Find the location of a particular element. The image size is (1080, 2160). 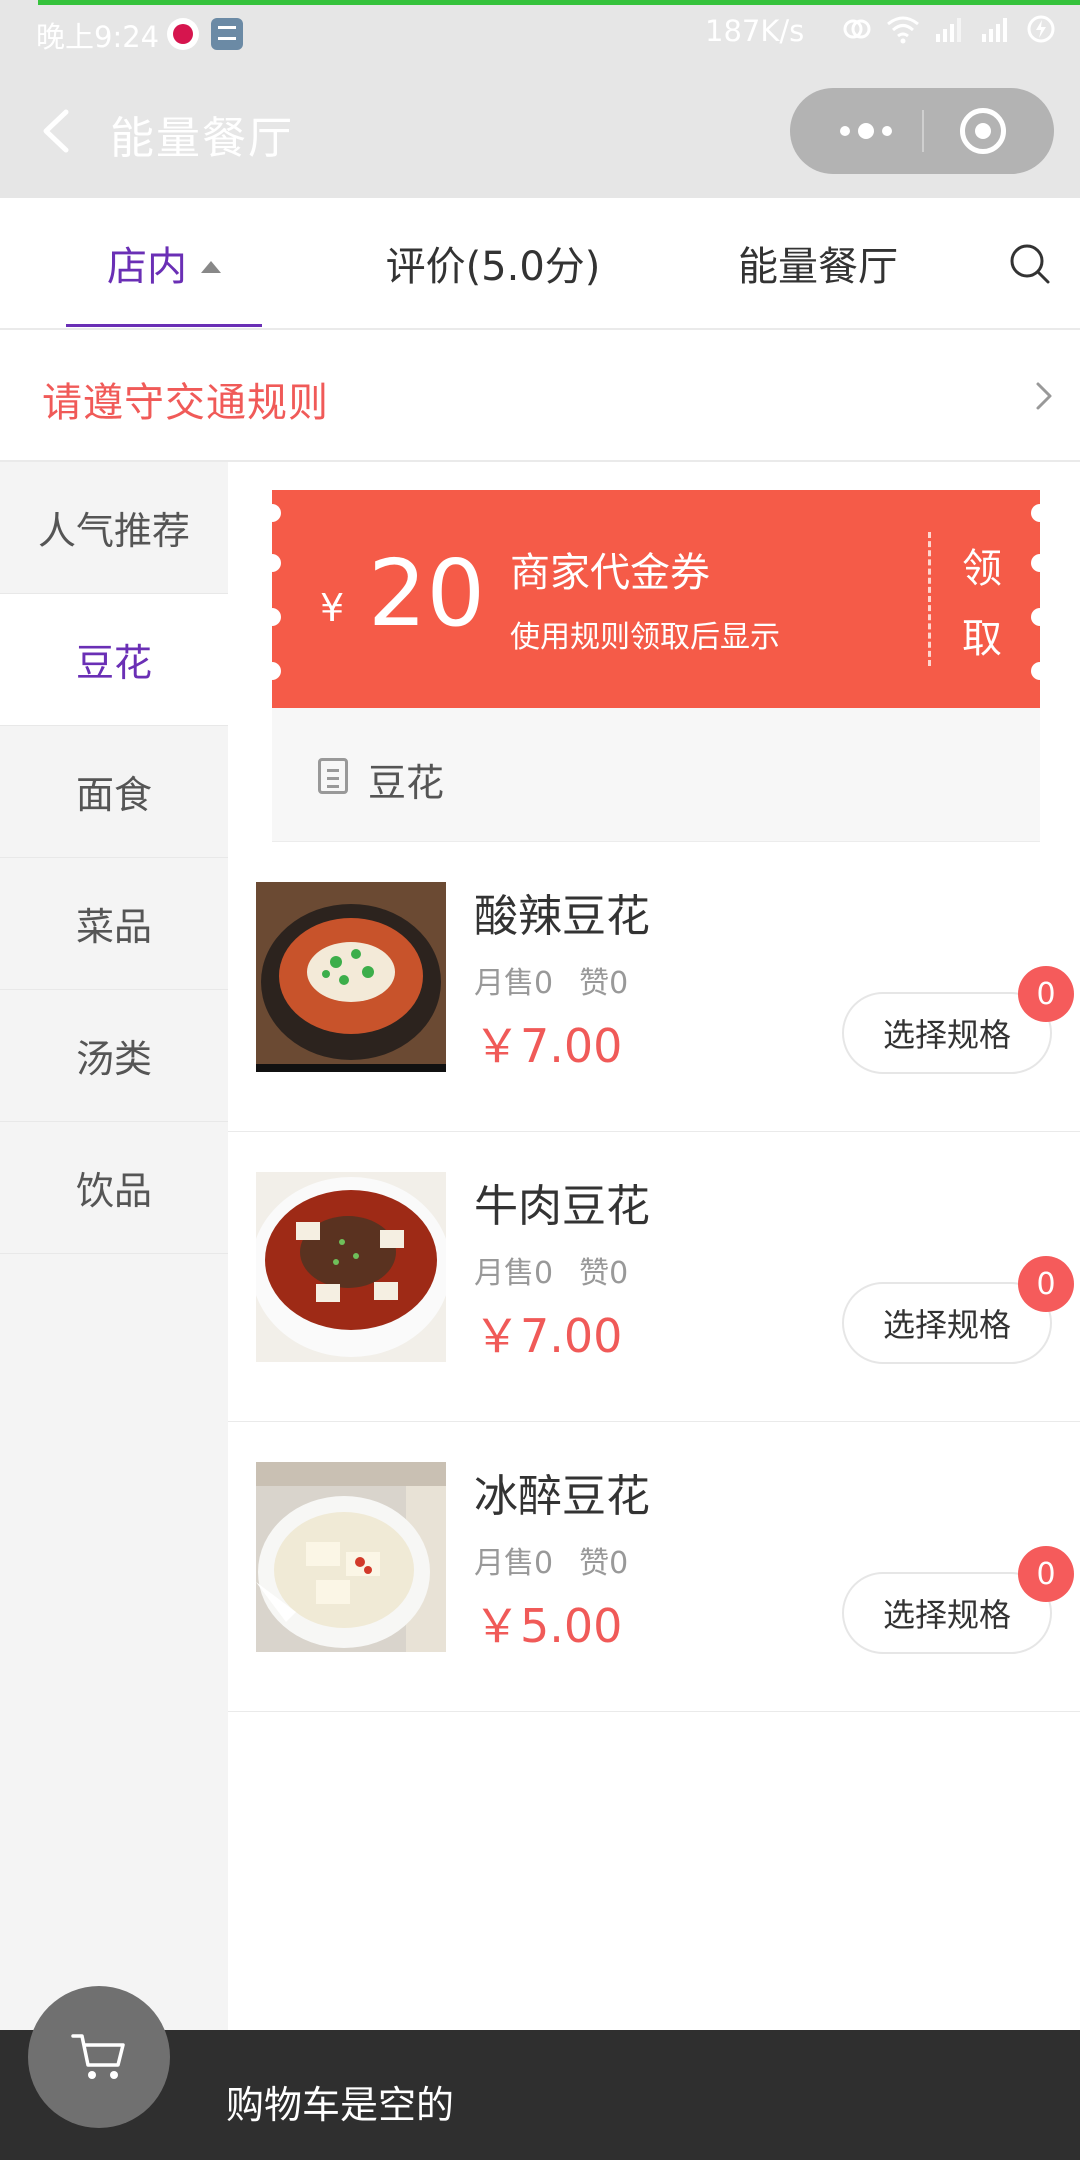

shopping-cart-icon is located at coordinates (98, 2056).